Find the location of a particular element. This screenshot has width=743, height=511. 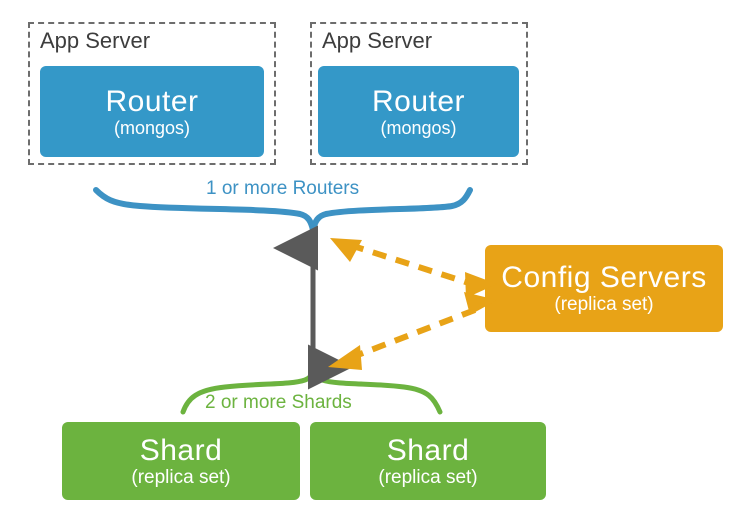

shard-node-1: Shard (replica set) is located at coordinates (181, 461).